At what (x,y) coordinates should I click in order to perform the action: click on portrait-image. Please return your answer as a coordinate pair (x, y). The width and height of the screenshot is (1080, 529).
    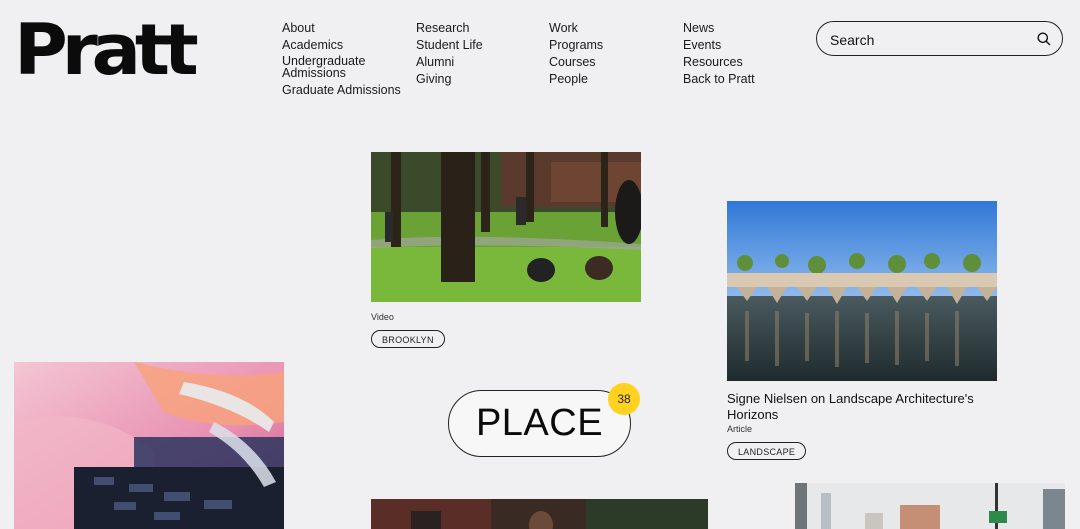
    Looking at the image, I should click on (539, 514).